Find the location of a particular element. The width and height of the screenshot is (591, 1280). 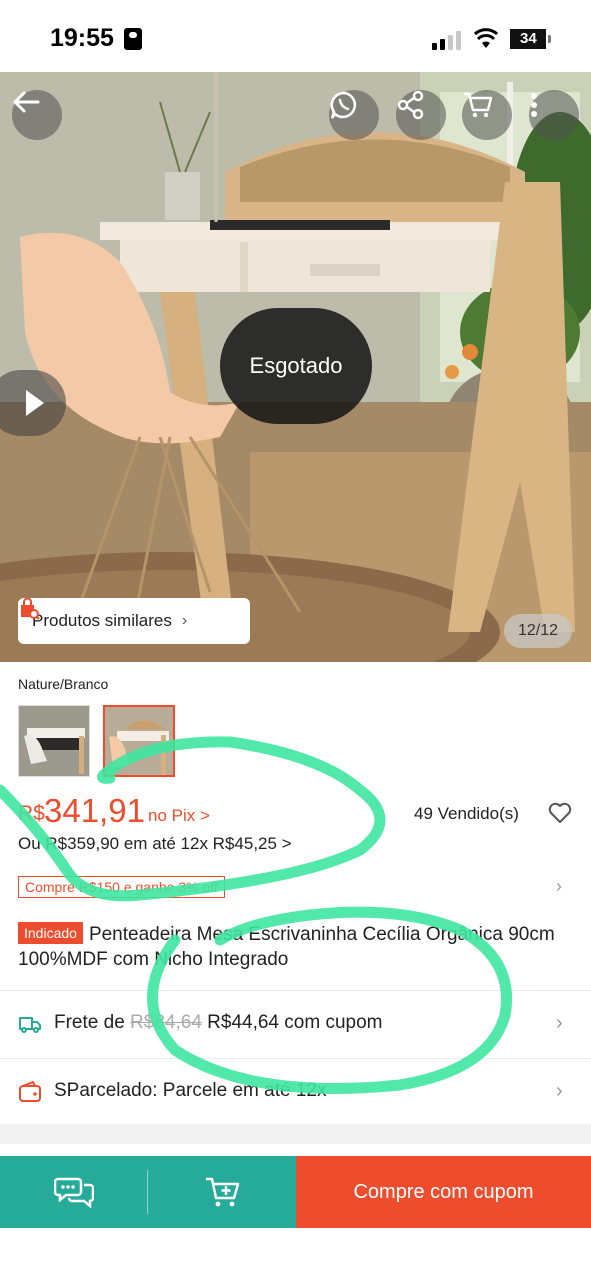

cart-icon is located at coordinates (478, 105).